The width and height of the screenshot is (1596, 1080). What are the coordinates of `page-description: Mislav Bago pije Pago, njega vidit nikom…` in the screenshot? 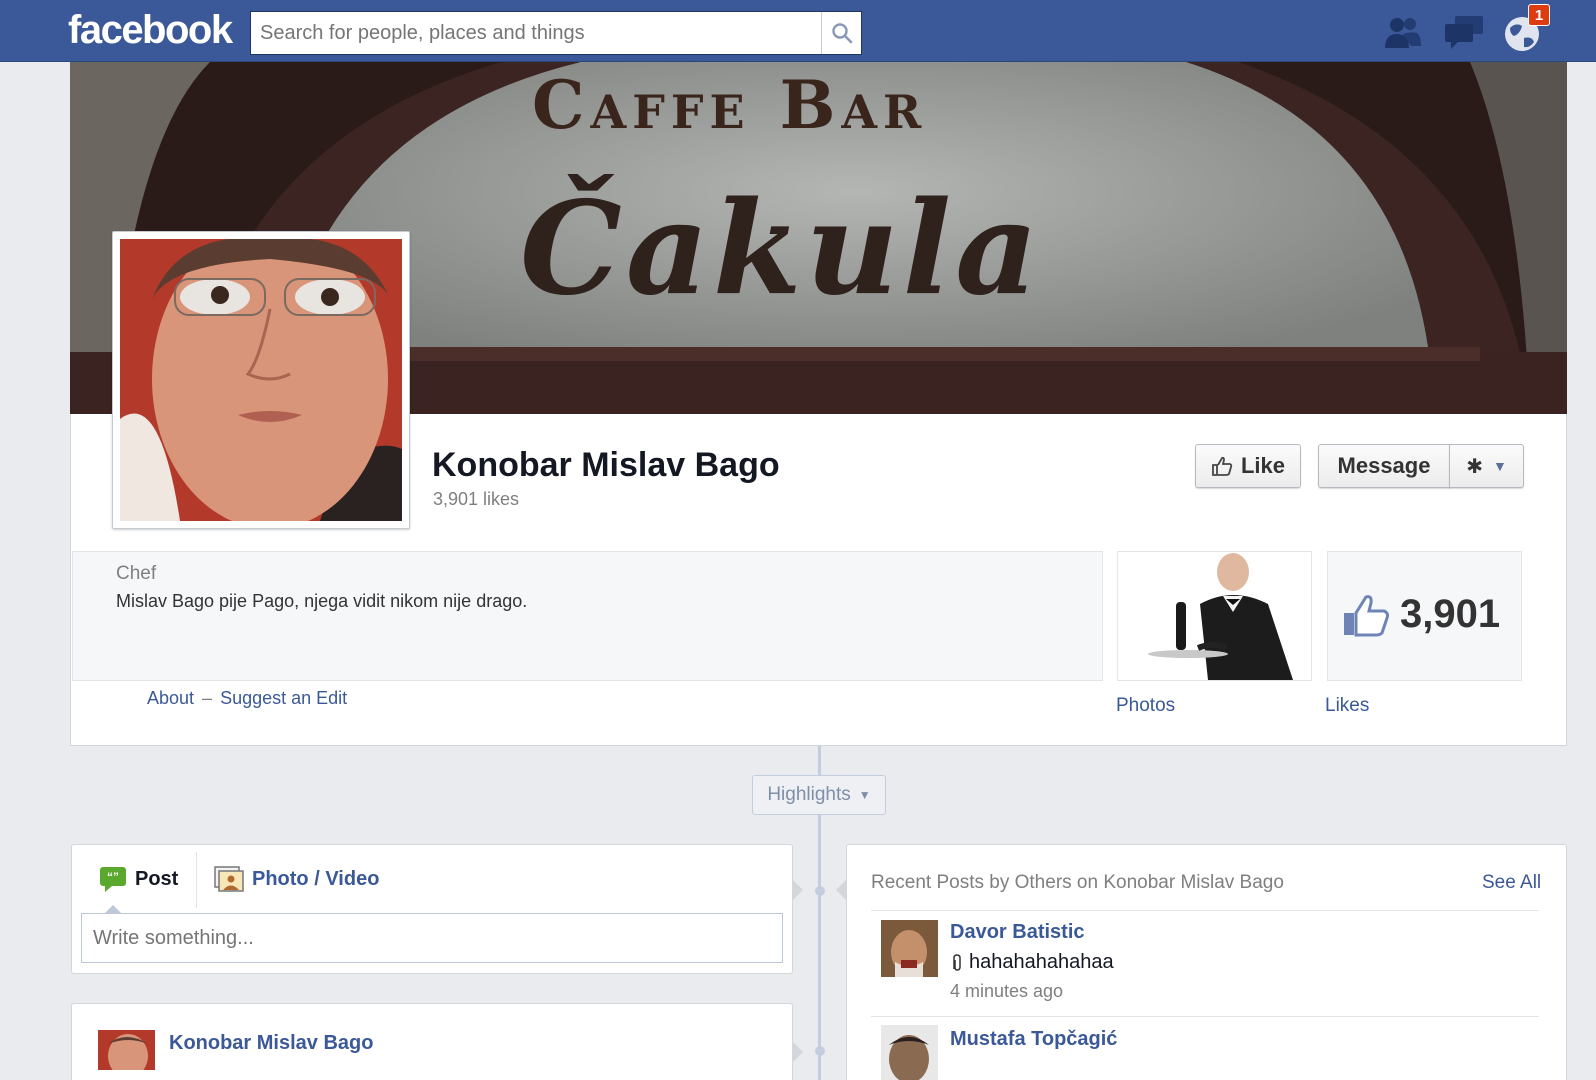 It's located at (322, 601).